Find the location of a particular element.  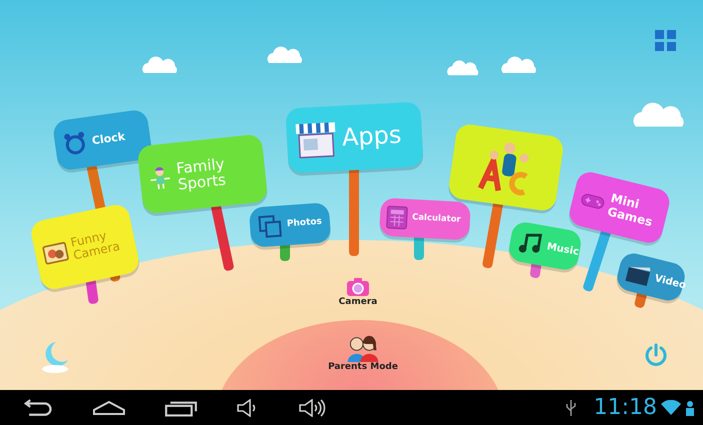

camera-button: Camera is located at coordinates (358, 292).